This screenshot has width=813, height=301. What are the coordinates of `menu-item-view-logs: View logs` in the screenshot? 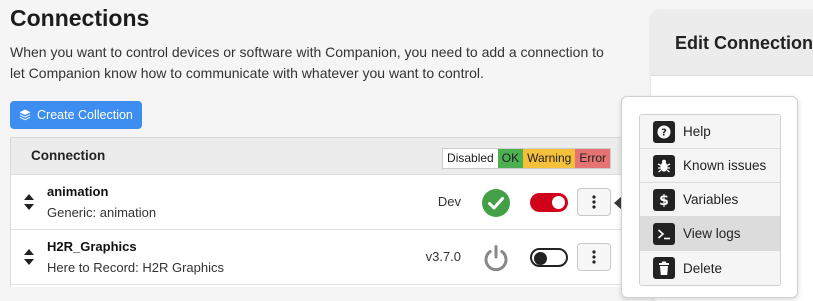 It's located at (710, 234).